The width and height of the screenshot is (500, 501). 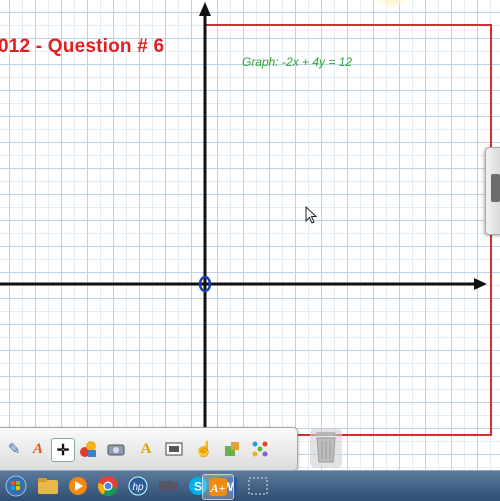 What do you see at coordinates (297, 62) in the screenshot?
I see `graph-prompt: Graph: -2x + 4y = 12` at bounding box center [297, 62].